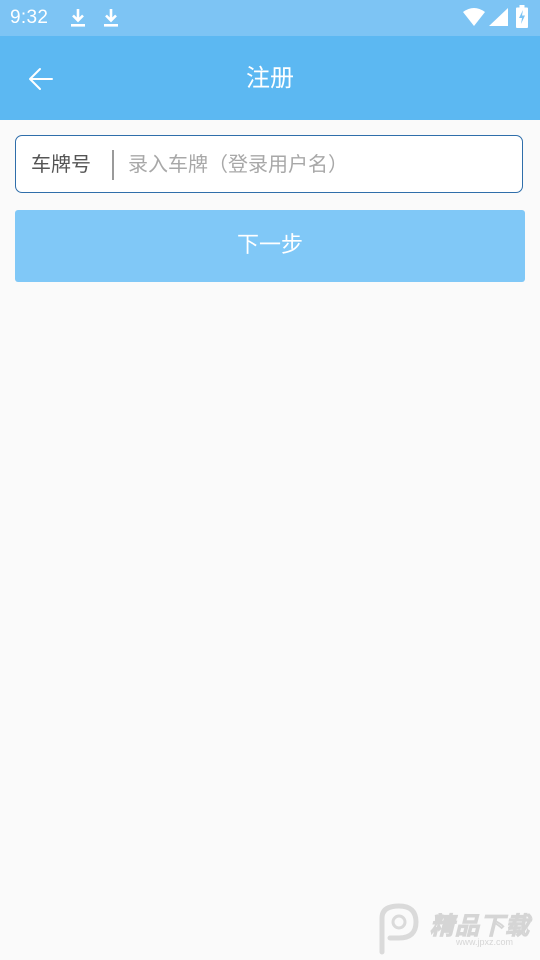  I want to click on arrow-left-icon, so click(41, 79).